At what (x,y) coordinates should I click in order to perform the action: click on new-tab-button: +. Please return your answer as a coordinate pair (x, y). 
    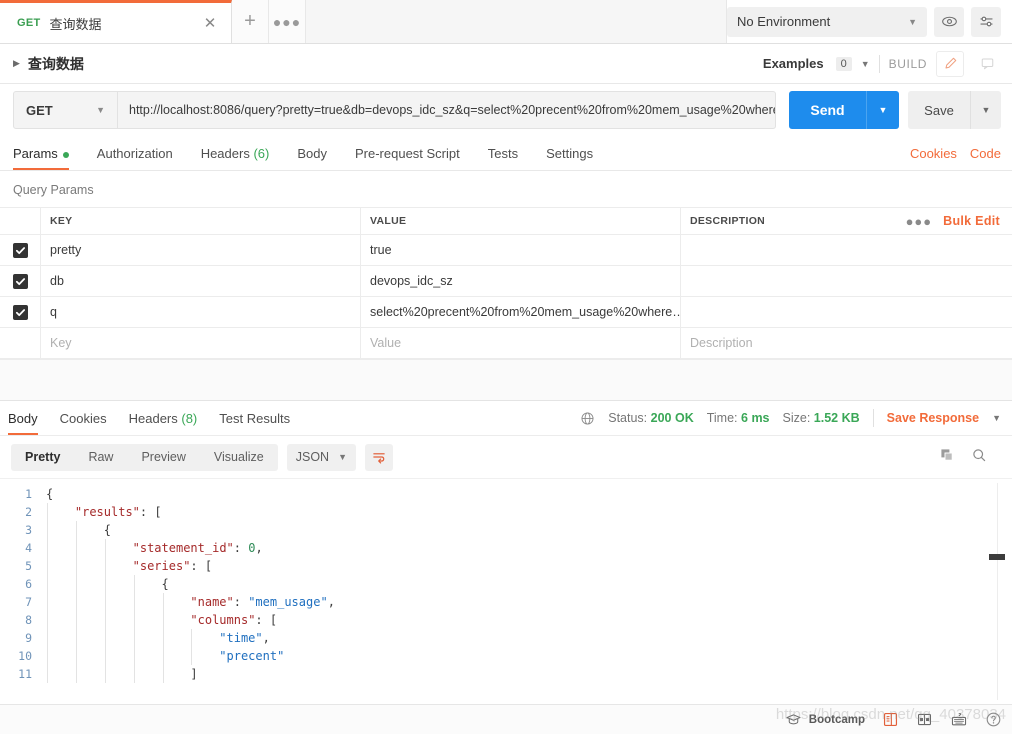
    Looking at the image, I should click on (250, 21).